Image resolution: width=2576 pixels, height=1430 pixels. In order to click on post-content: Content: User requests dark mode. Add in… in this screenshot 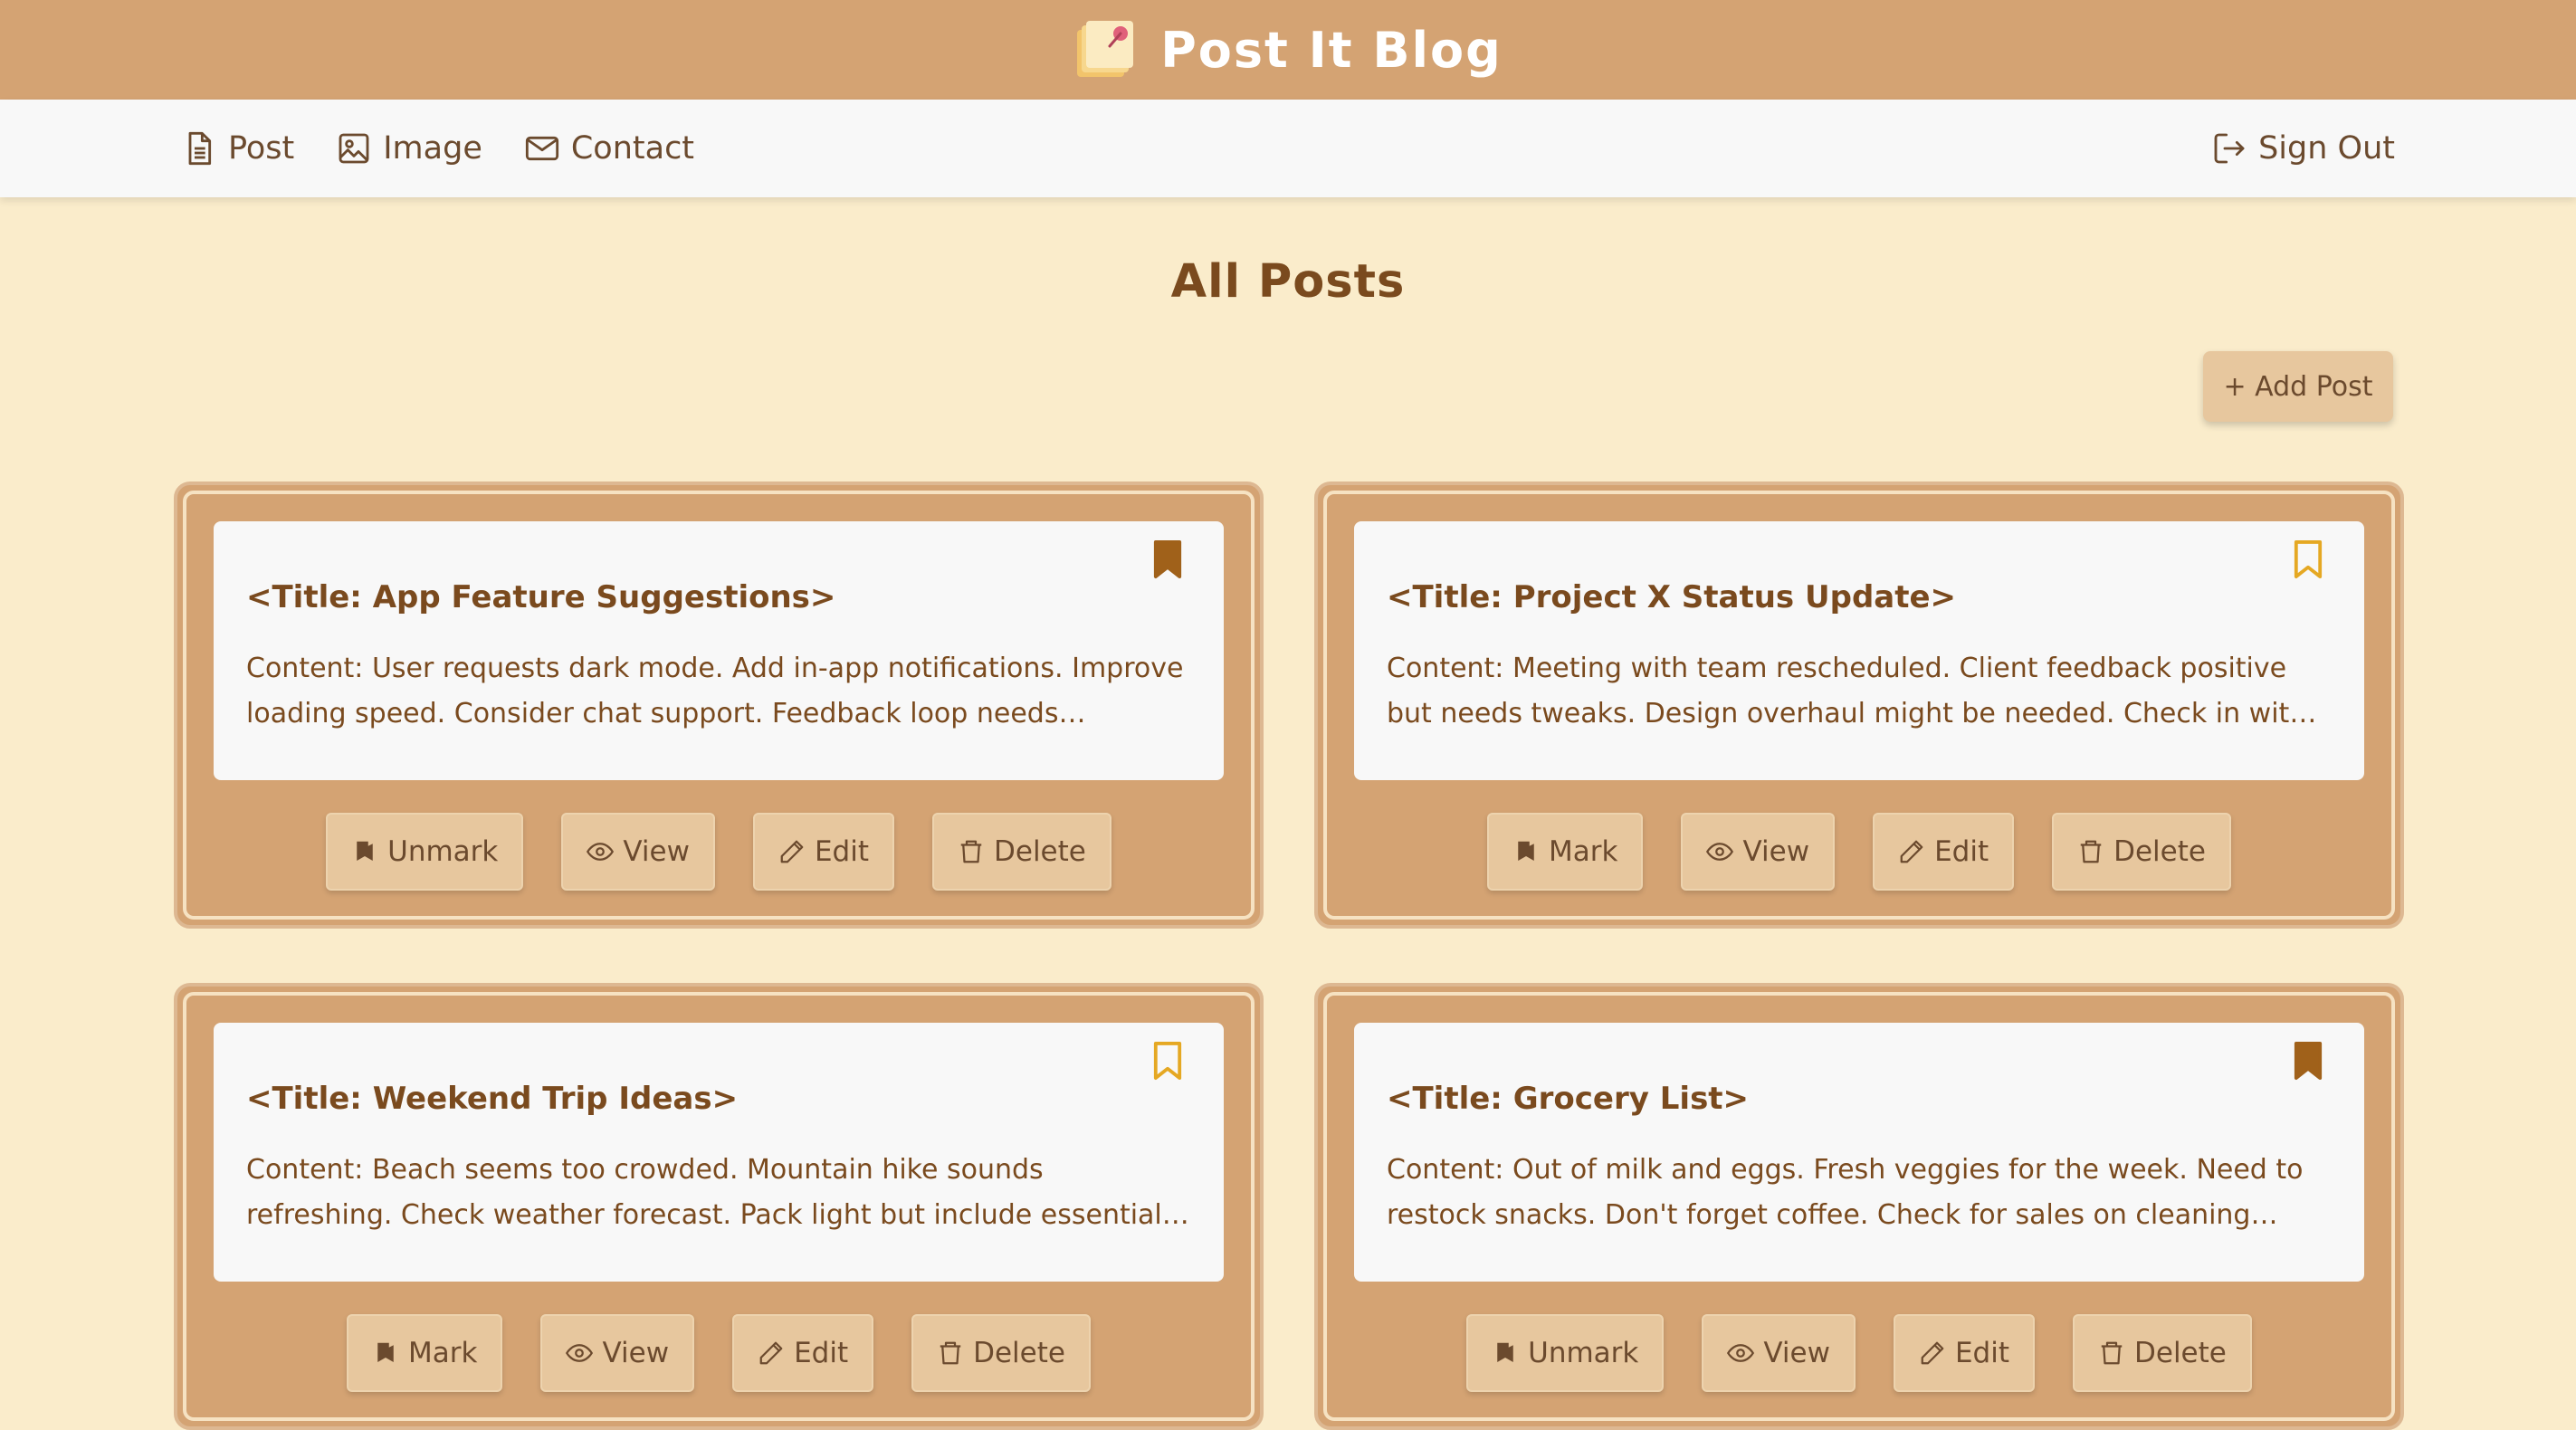, I will do `click(715, 691)`.